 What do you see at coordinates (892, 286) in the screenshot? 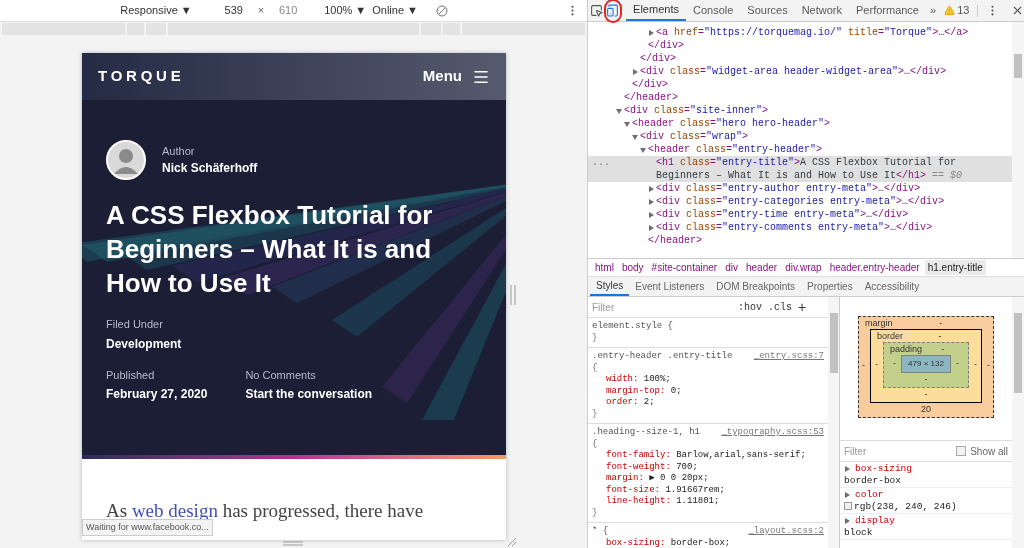
I see `panel-tab: Accessibility` at bounding box center [892, 286].